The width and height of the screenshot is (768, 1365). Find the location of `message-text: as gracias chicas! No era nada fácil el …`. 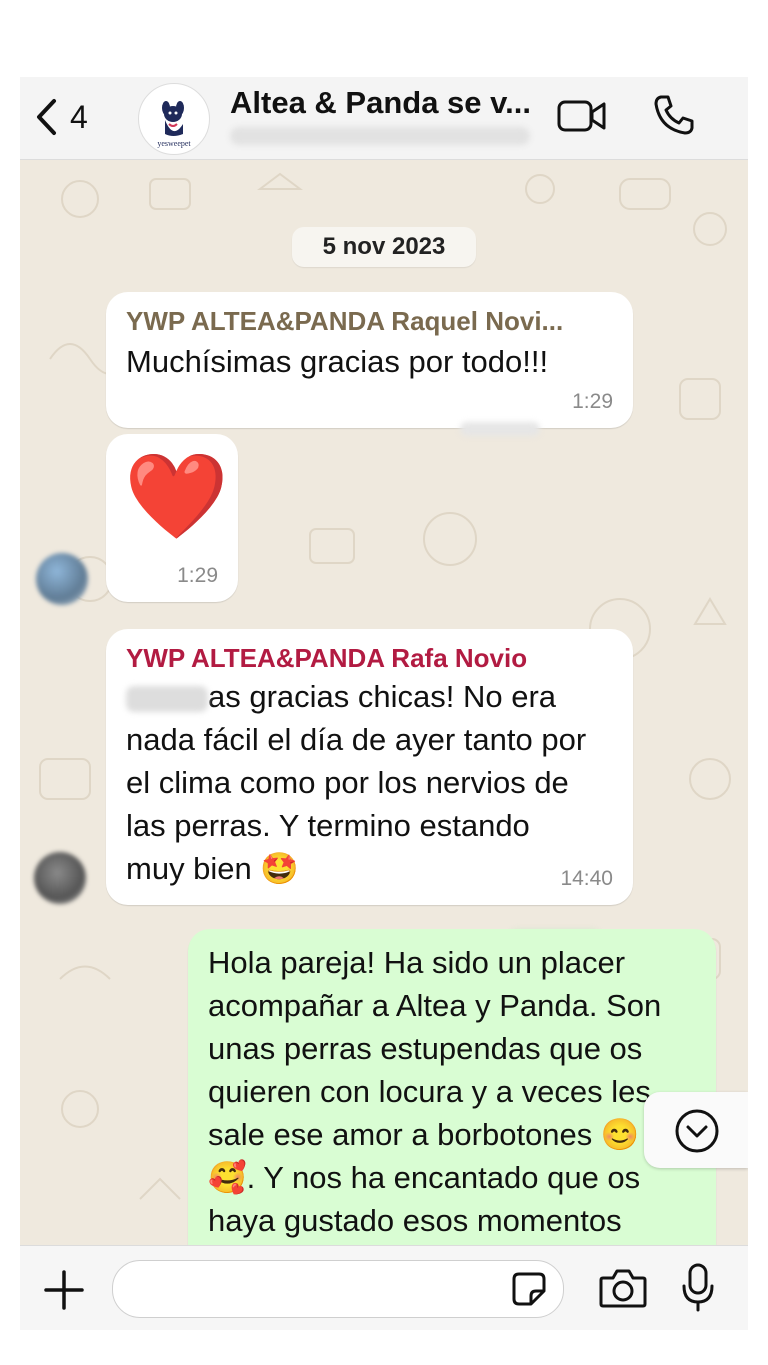

message-text: as gracias chicas! No era nada fácil el … is located at coordinates (376, 782).